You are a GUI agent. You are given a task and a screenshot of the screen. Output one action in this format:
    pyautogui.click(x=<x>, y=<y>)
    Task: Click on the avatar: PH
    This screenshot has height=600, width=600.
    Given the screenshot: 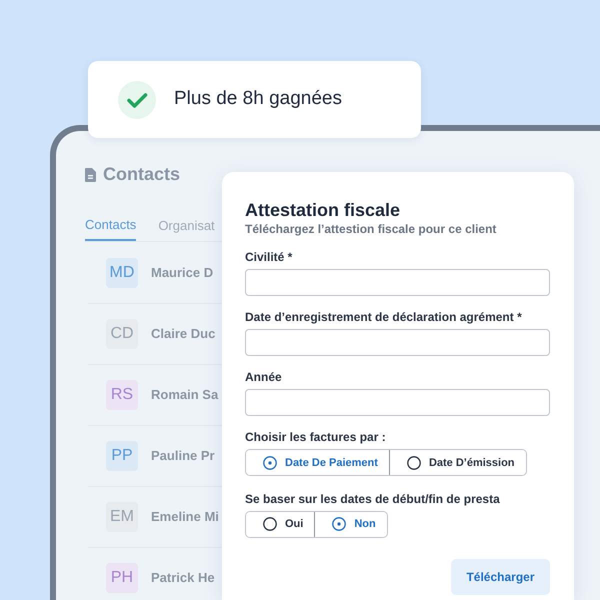 What is the action you would take?
    pyautogui.click(x=122, y=577)
    